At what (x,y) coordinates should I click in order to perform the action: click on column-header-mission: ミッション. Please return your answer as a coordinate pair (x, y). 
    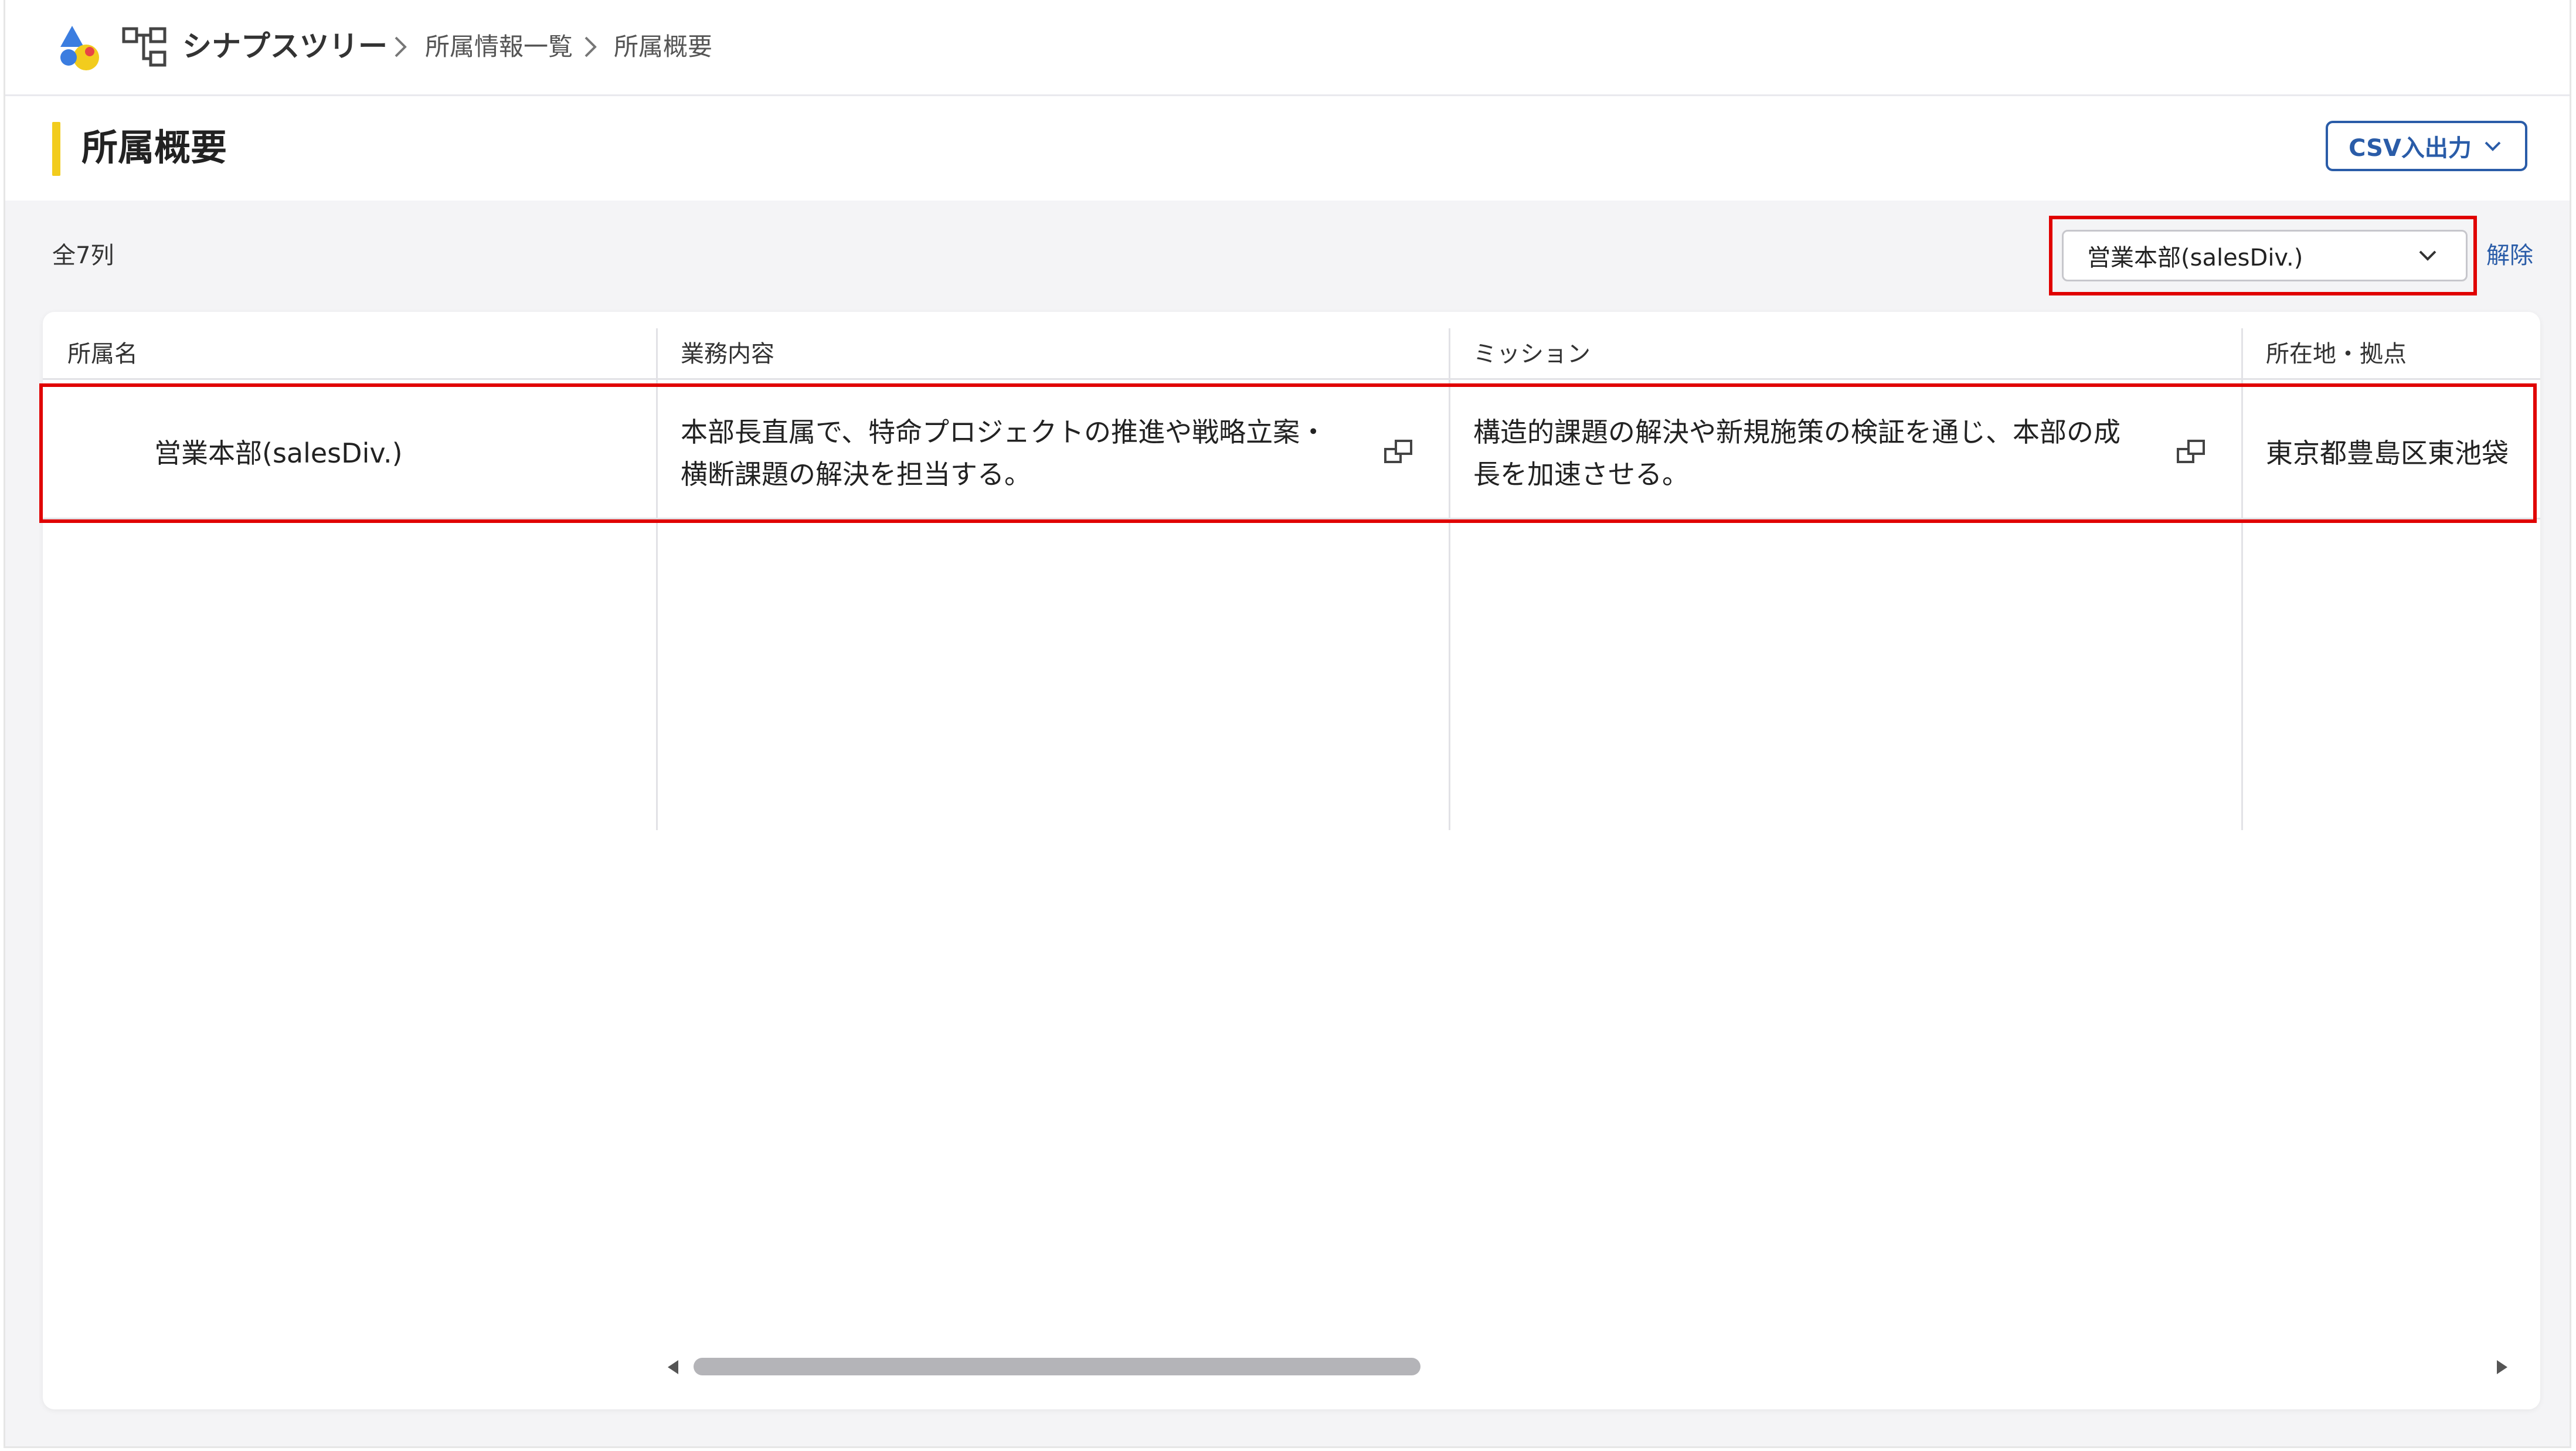
    Looking at the image, I should click on (1845, 354).